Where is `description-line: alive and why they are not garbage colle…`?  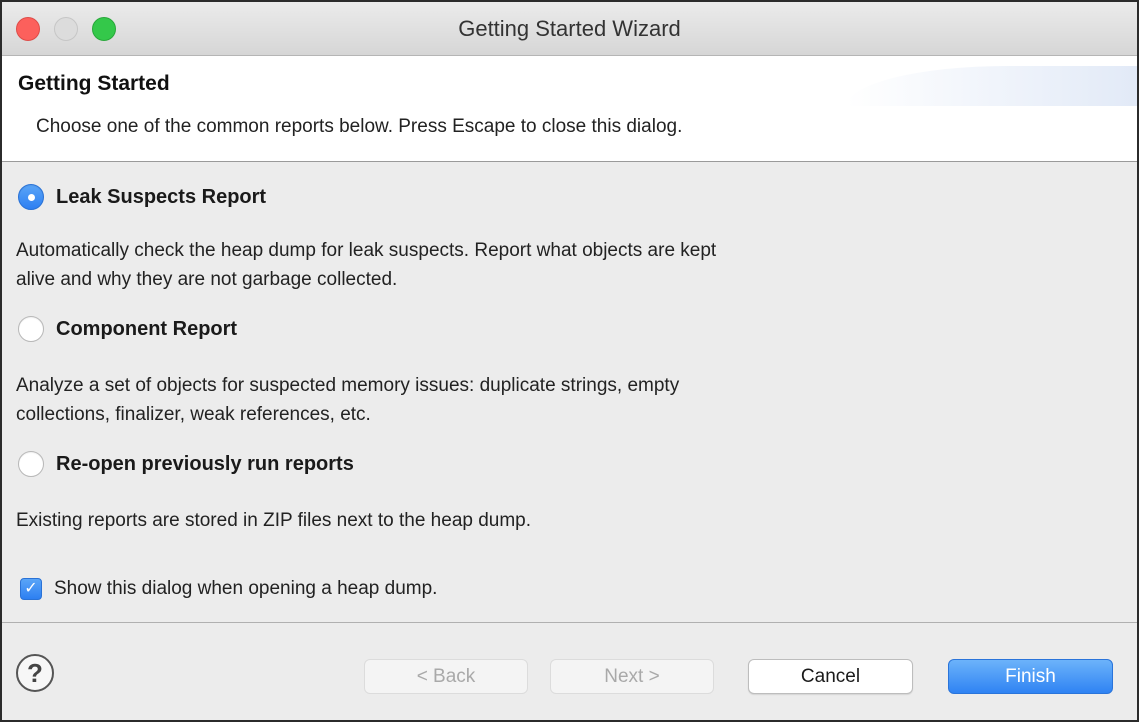
description-line: alive and why they are not garbage colle… is located at coordinates (207, 279).